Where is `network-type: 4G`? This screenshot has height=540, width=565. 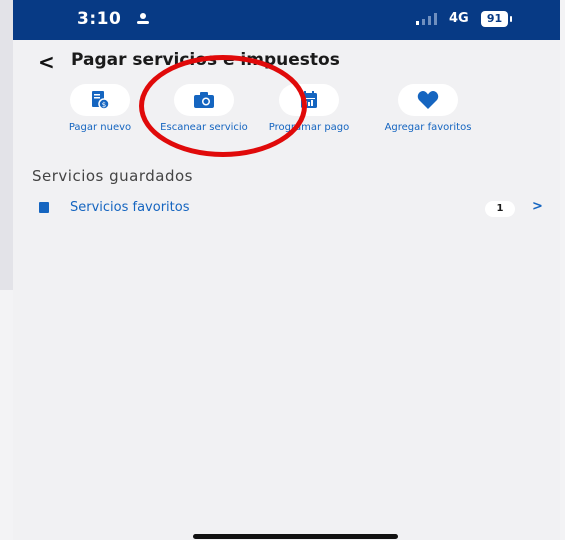
network-type: 4G is located at coordinates (459, 18).